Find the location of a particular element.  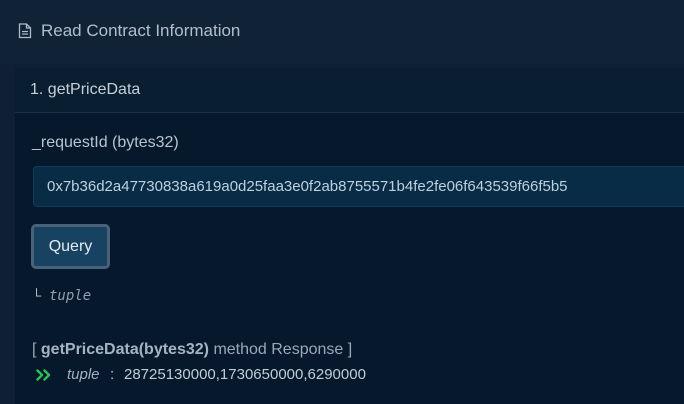

method-title: 1. getPriceData is located at coordinates (85, 89).